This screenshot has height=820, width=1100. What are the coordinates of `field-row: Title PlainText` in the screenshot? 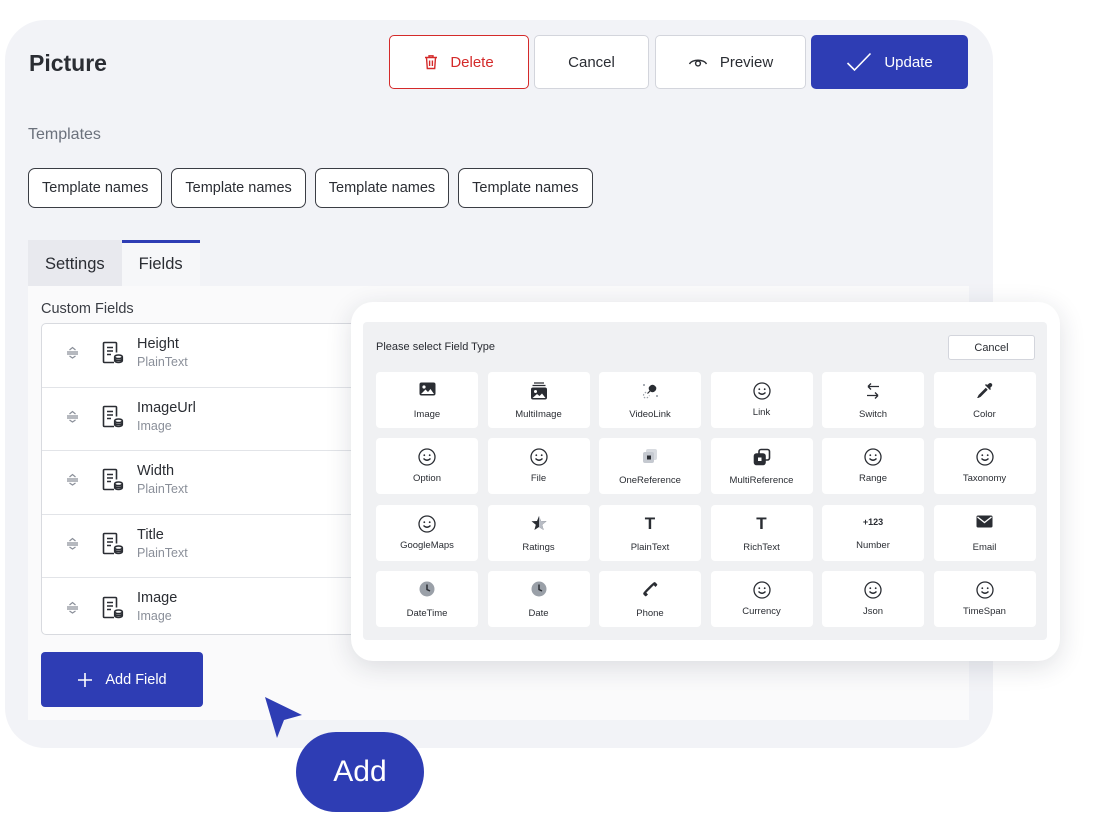 It's located at (206, 546).